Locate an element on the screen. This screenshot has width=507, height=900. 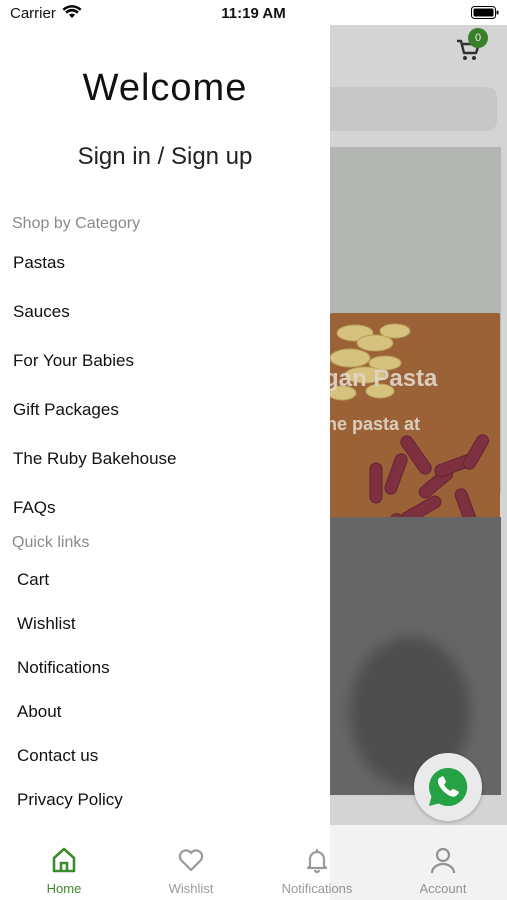
category-gift-packages: Gift Packages is located at coordinates (66, 410).